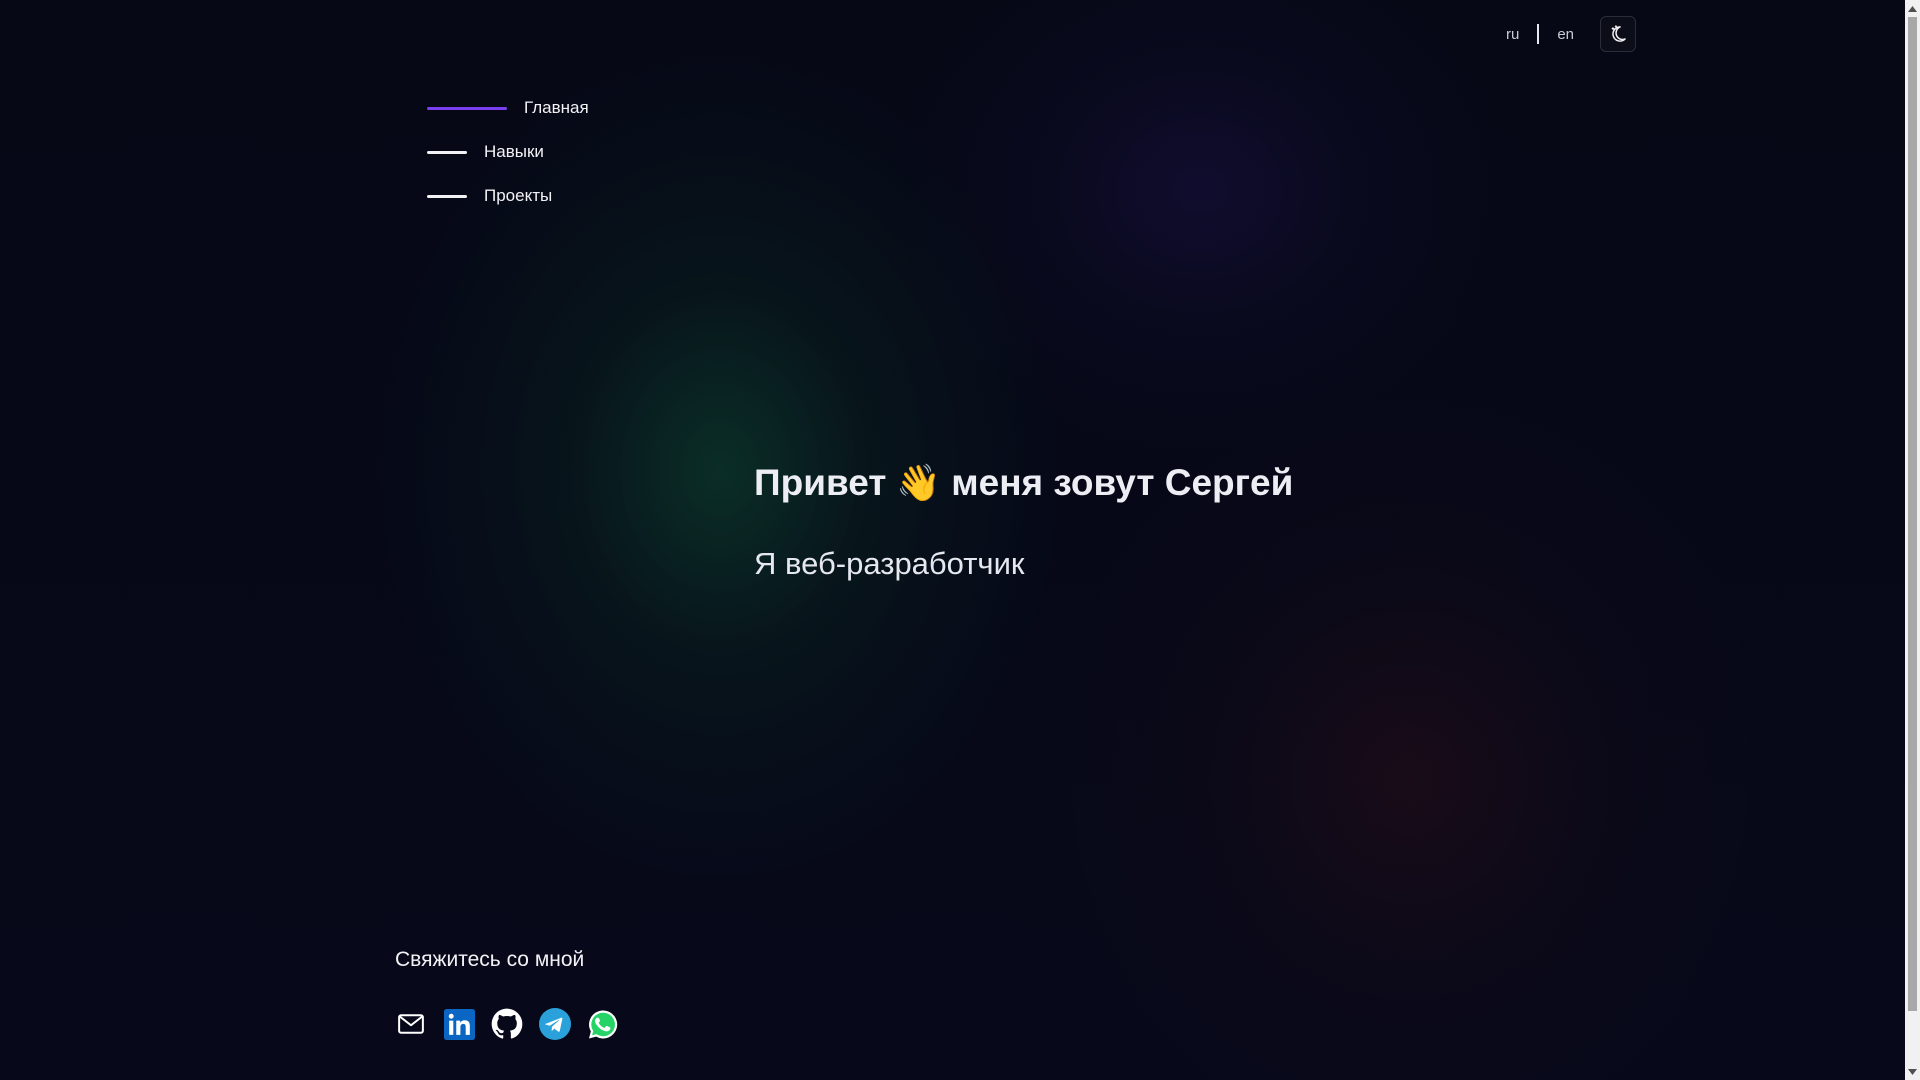  What do you see at coordinates (889, 563) in the screenshot?
I see `hero-subtitle: Я веб-разработчик` at bounding box center [889, 563].